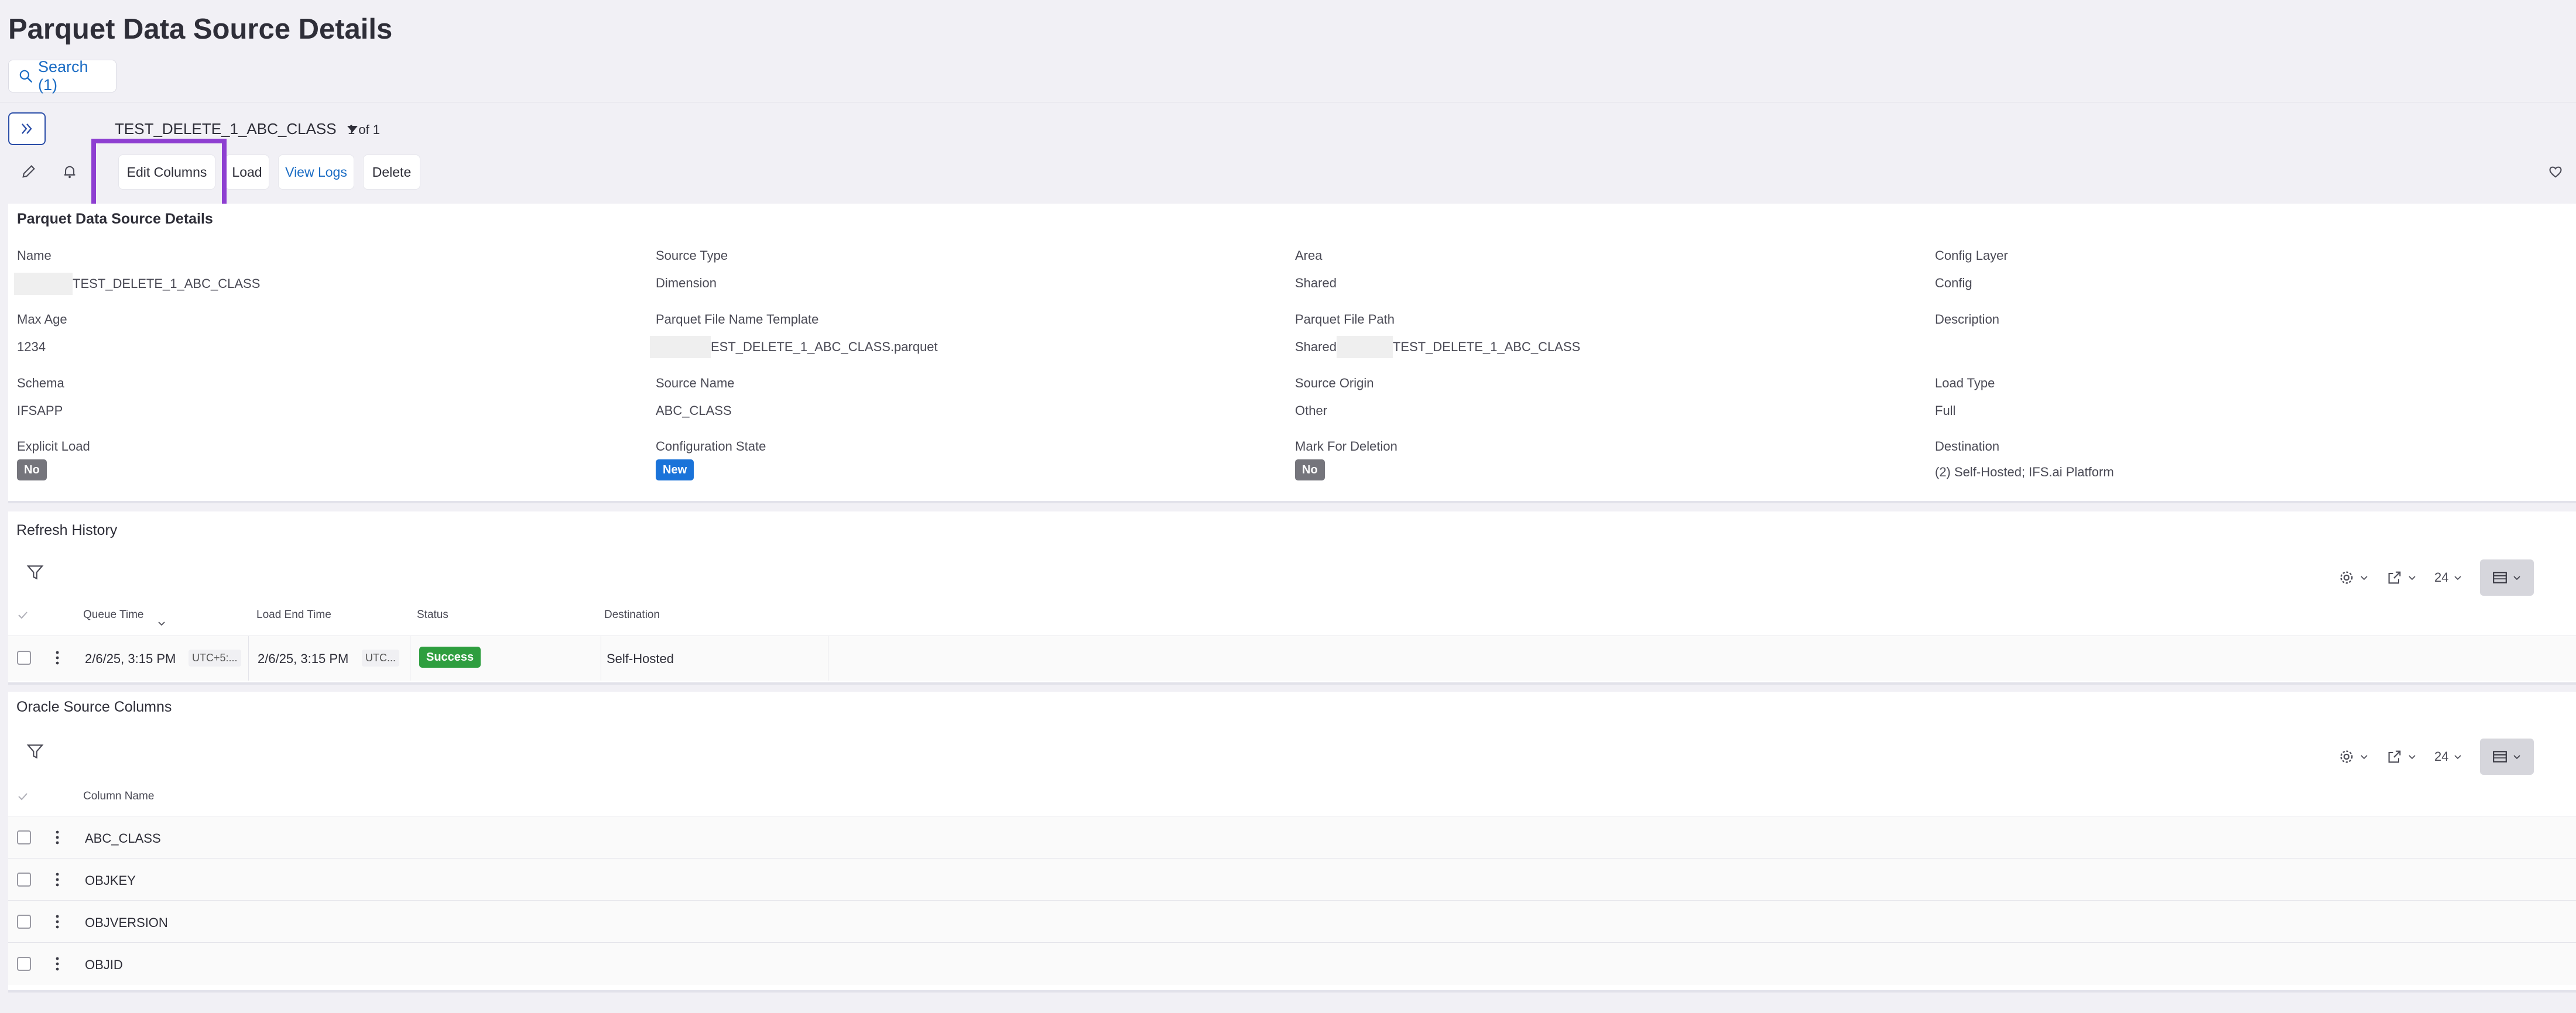 The width and height of the screenshot is (2576, 1013). Describe the element at coordinates (737, 320) in the screenshot. I see `parquet-template-label: Parquet File Name Template` at that location.